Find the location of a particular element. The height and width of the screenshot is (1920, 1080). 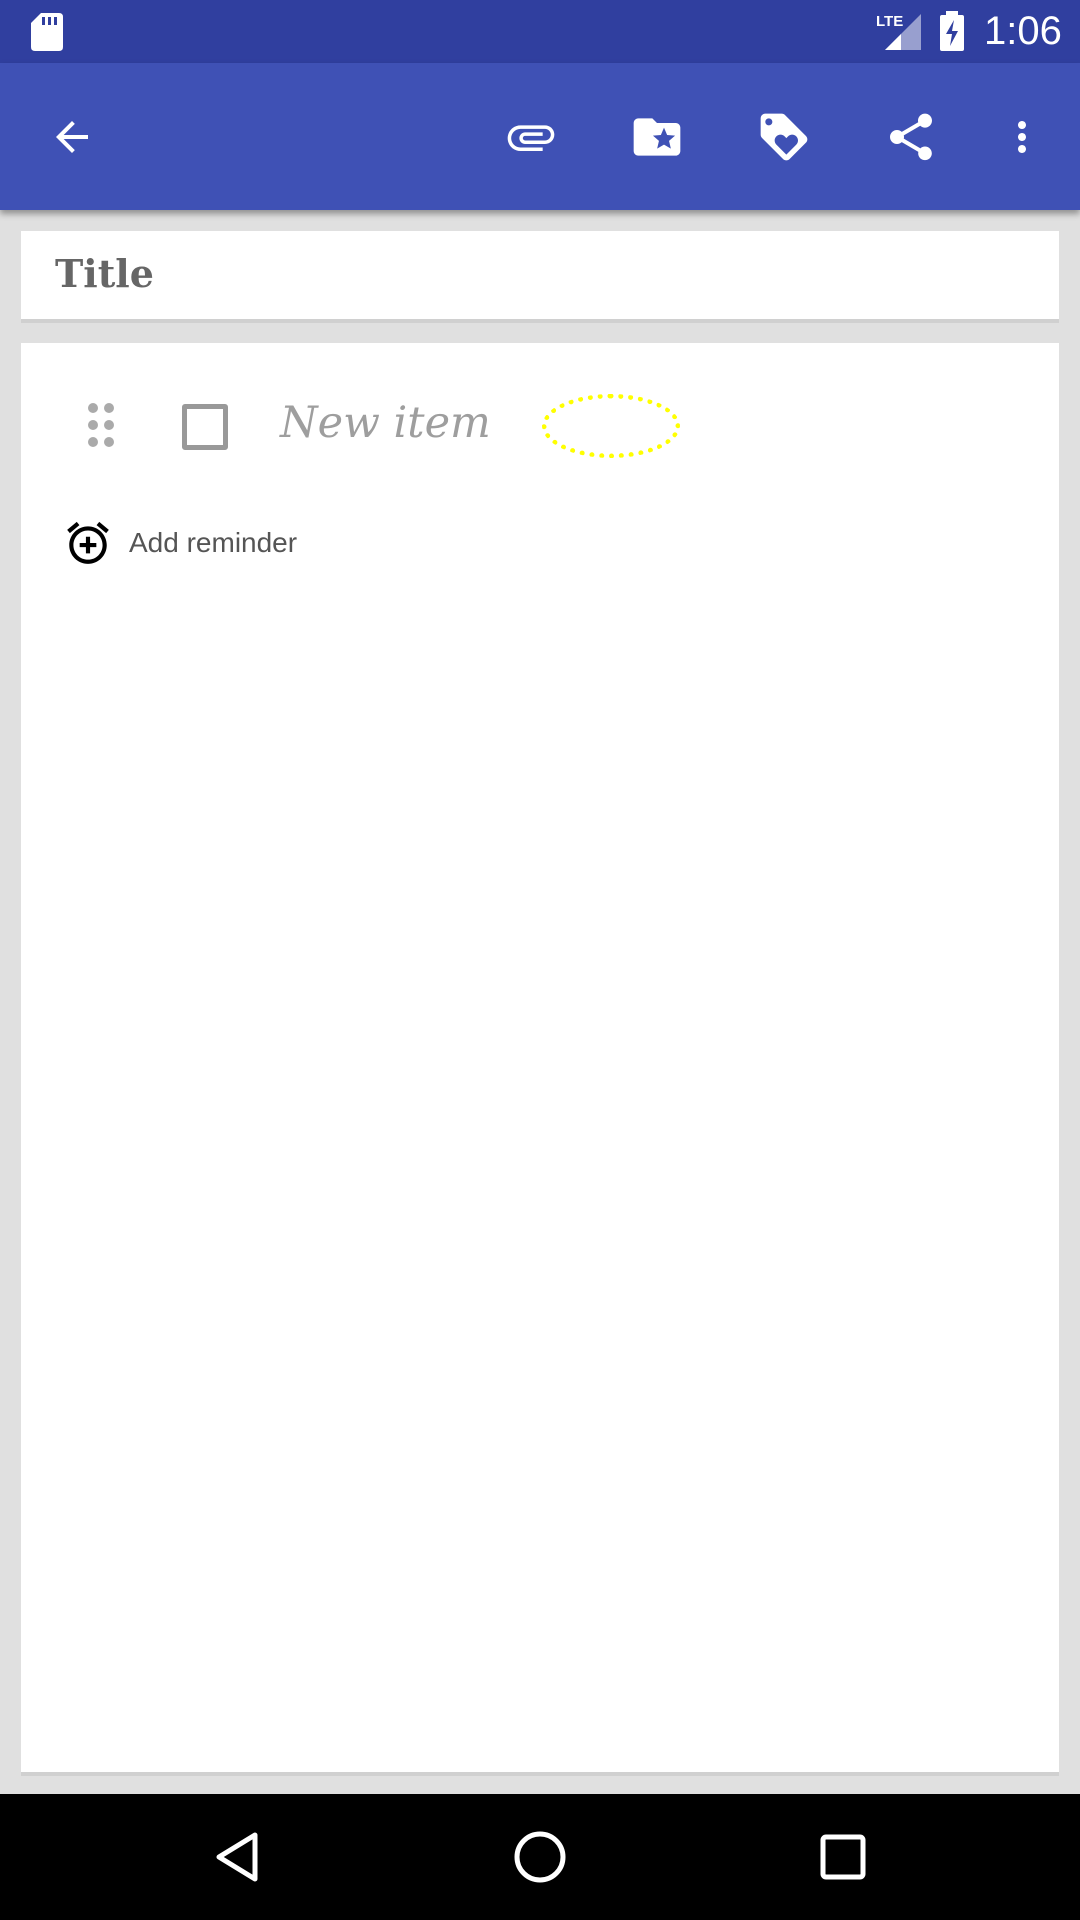

toolbar is located at coordinates (540, 136).